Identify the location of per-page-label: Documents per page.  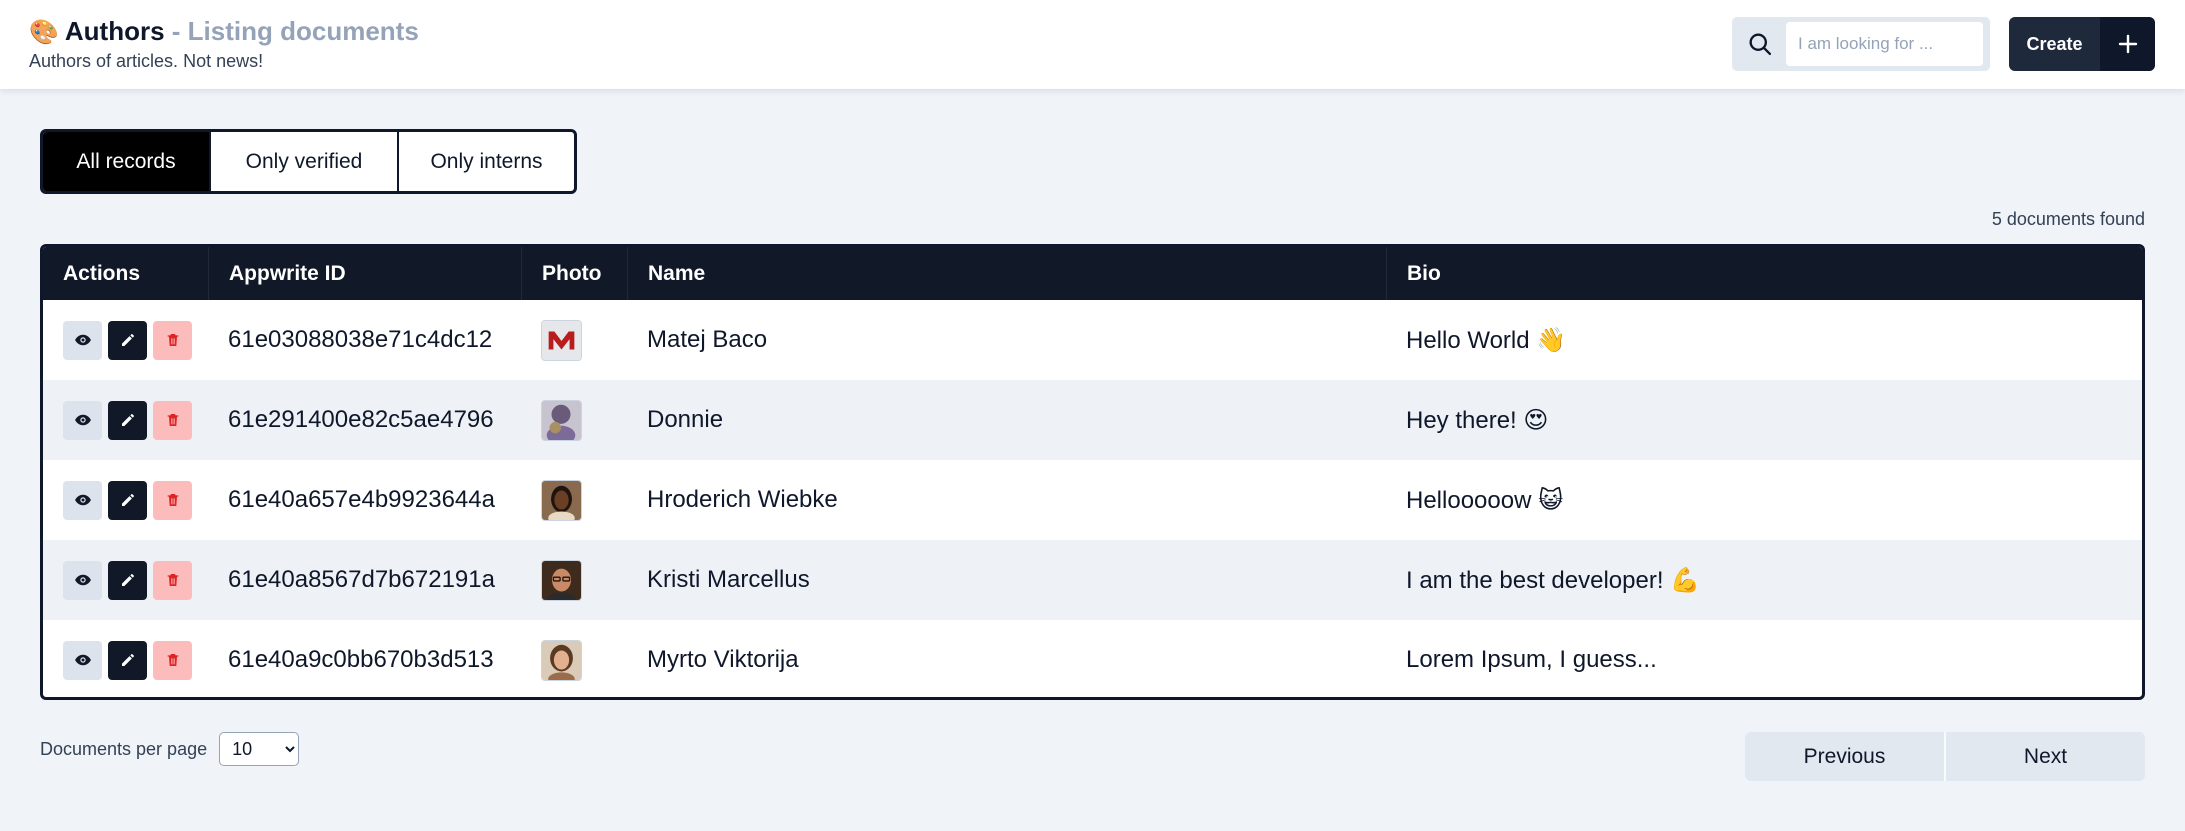
(124, 748).